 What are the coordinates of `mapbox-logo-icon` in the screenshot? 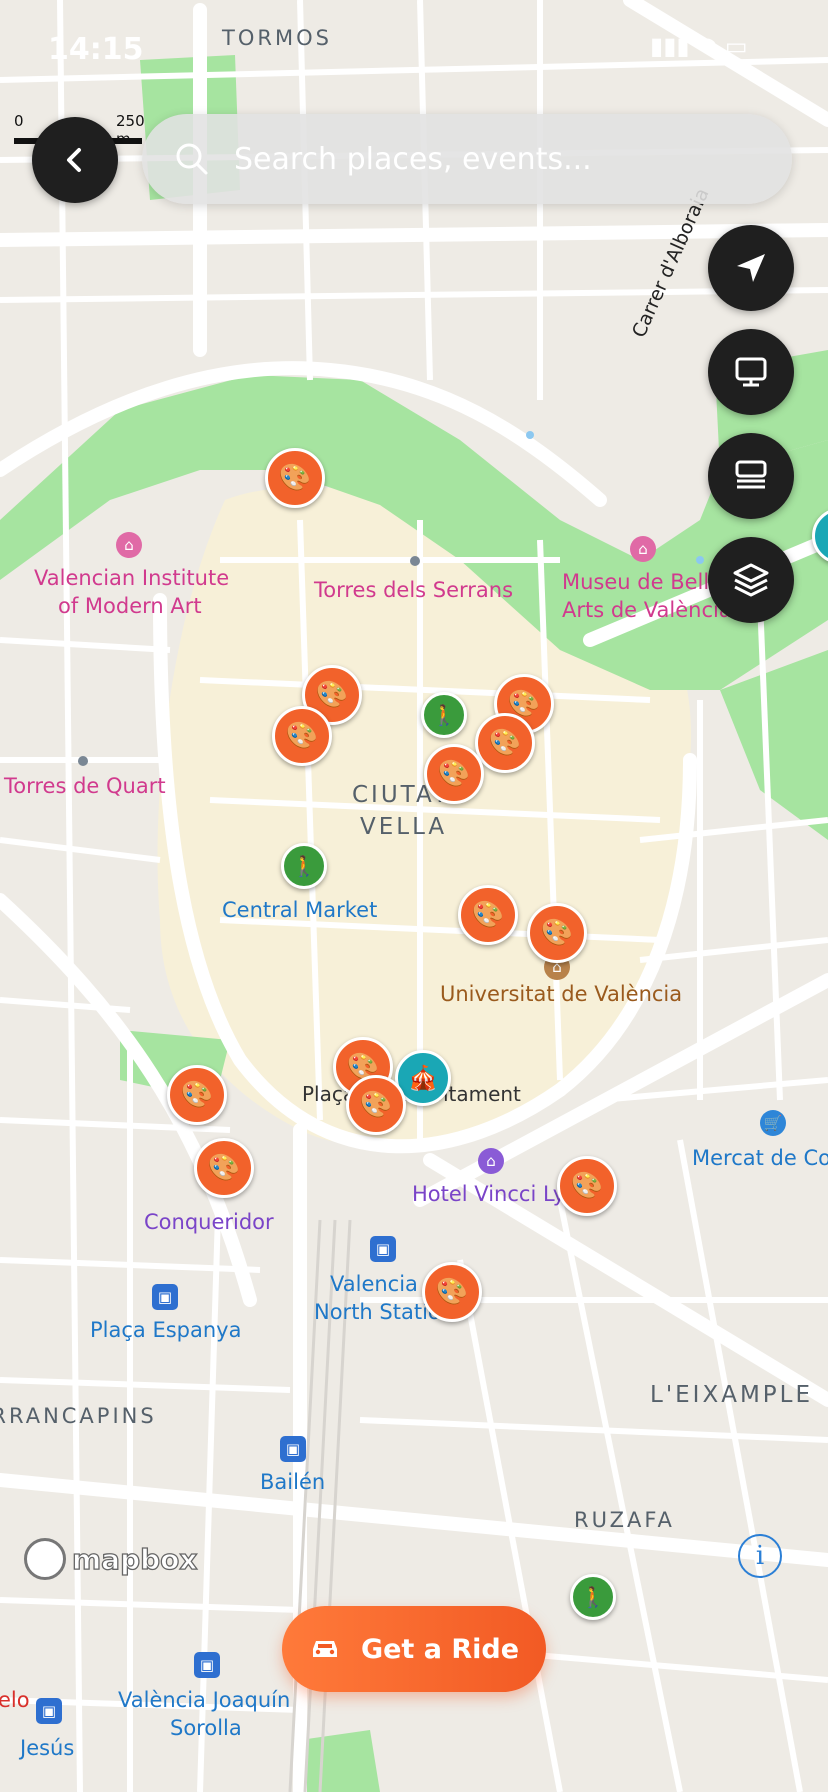 It's located at (45, 1559).